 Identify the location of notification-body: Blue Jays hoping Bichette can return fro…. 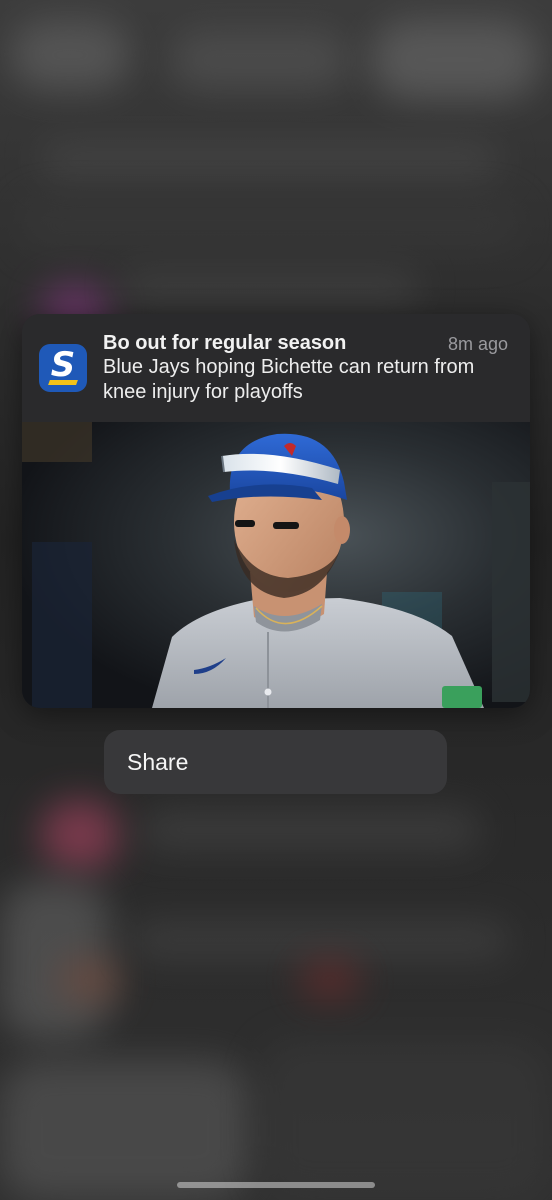
(289, 379).